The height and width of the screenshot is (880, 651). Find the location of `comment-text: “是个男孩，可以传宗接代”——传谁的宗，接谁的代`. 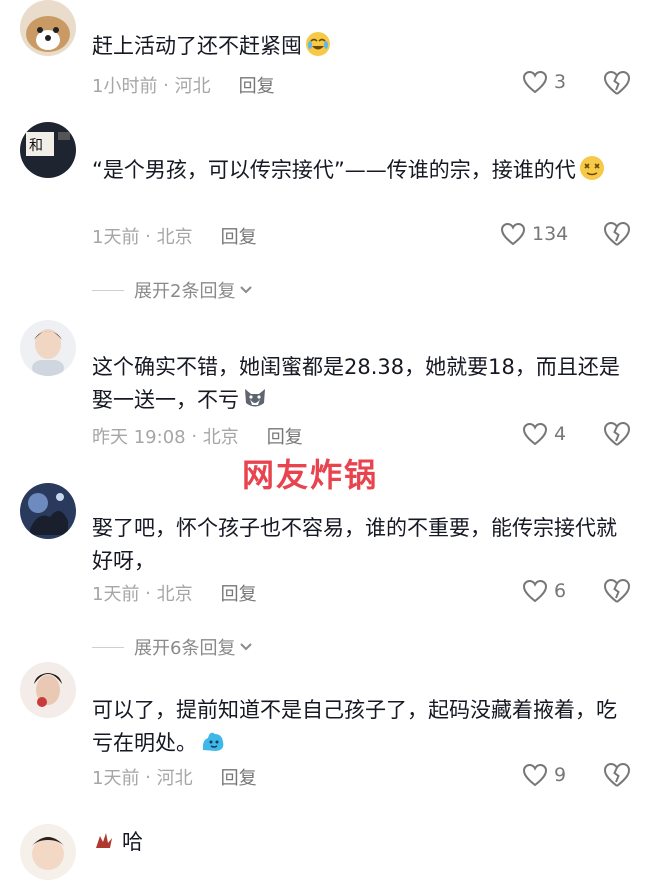

comment-text: “是个男孩，可以传宗接代”——传谁的宗，接谁的代 is located at coordinates (362, 170).